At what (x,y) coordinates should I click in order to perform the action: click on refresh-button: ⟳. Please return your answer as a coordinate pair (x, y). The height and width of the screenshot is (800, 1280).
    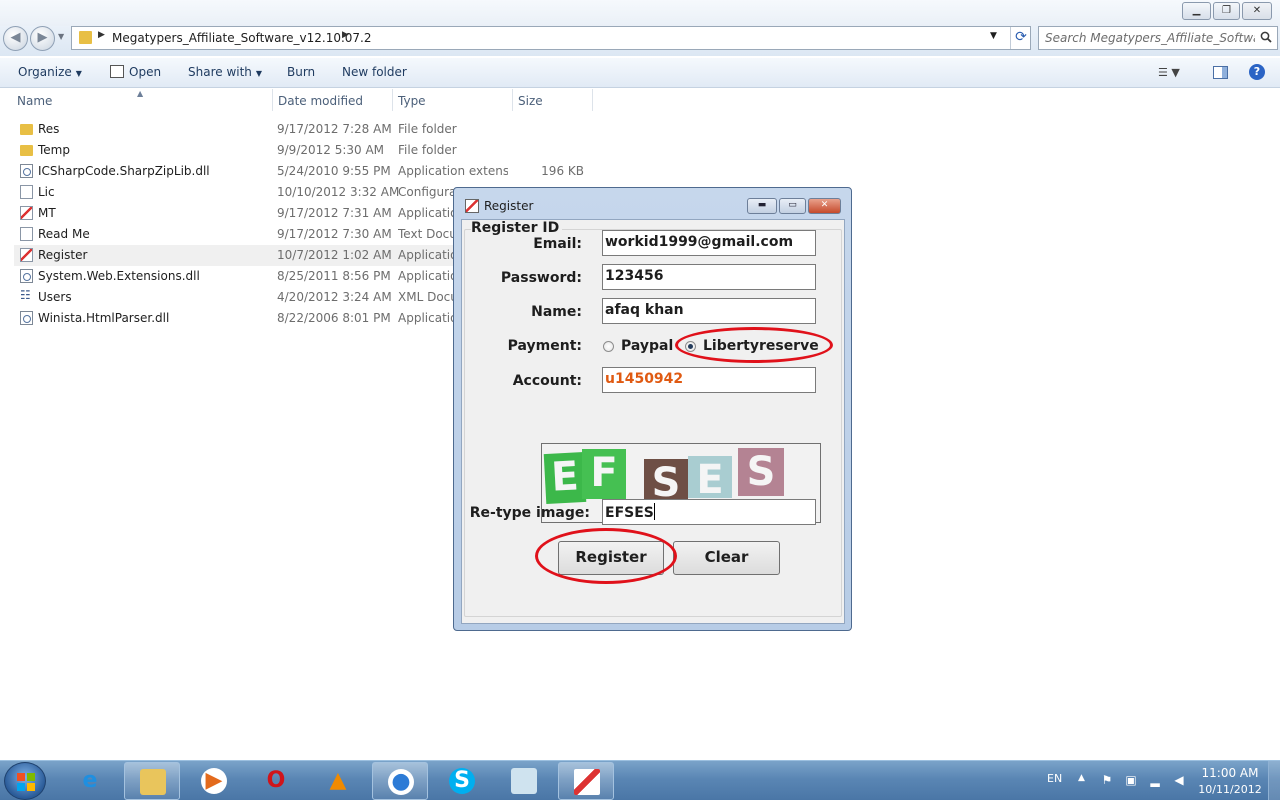
    Looking at the image, I should click on (1020, 38).